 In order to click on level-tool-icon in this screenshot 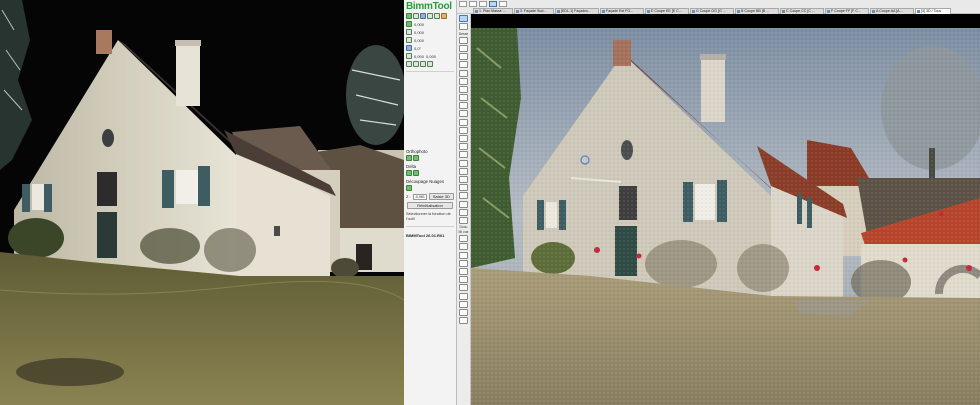, I will do `click(463, 247)`.